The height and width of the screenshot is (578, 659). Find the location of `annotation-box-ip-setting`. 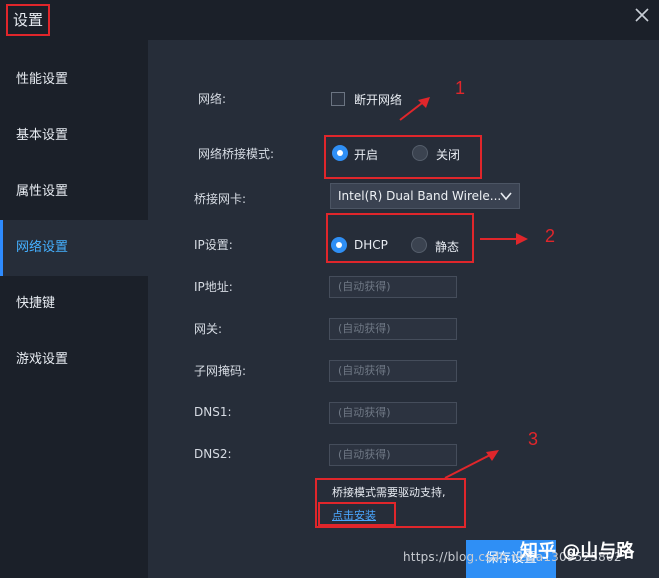

annotation-box-ip-setting is located at coordinates (400, 238).